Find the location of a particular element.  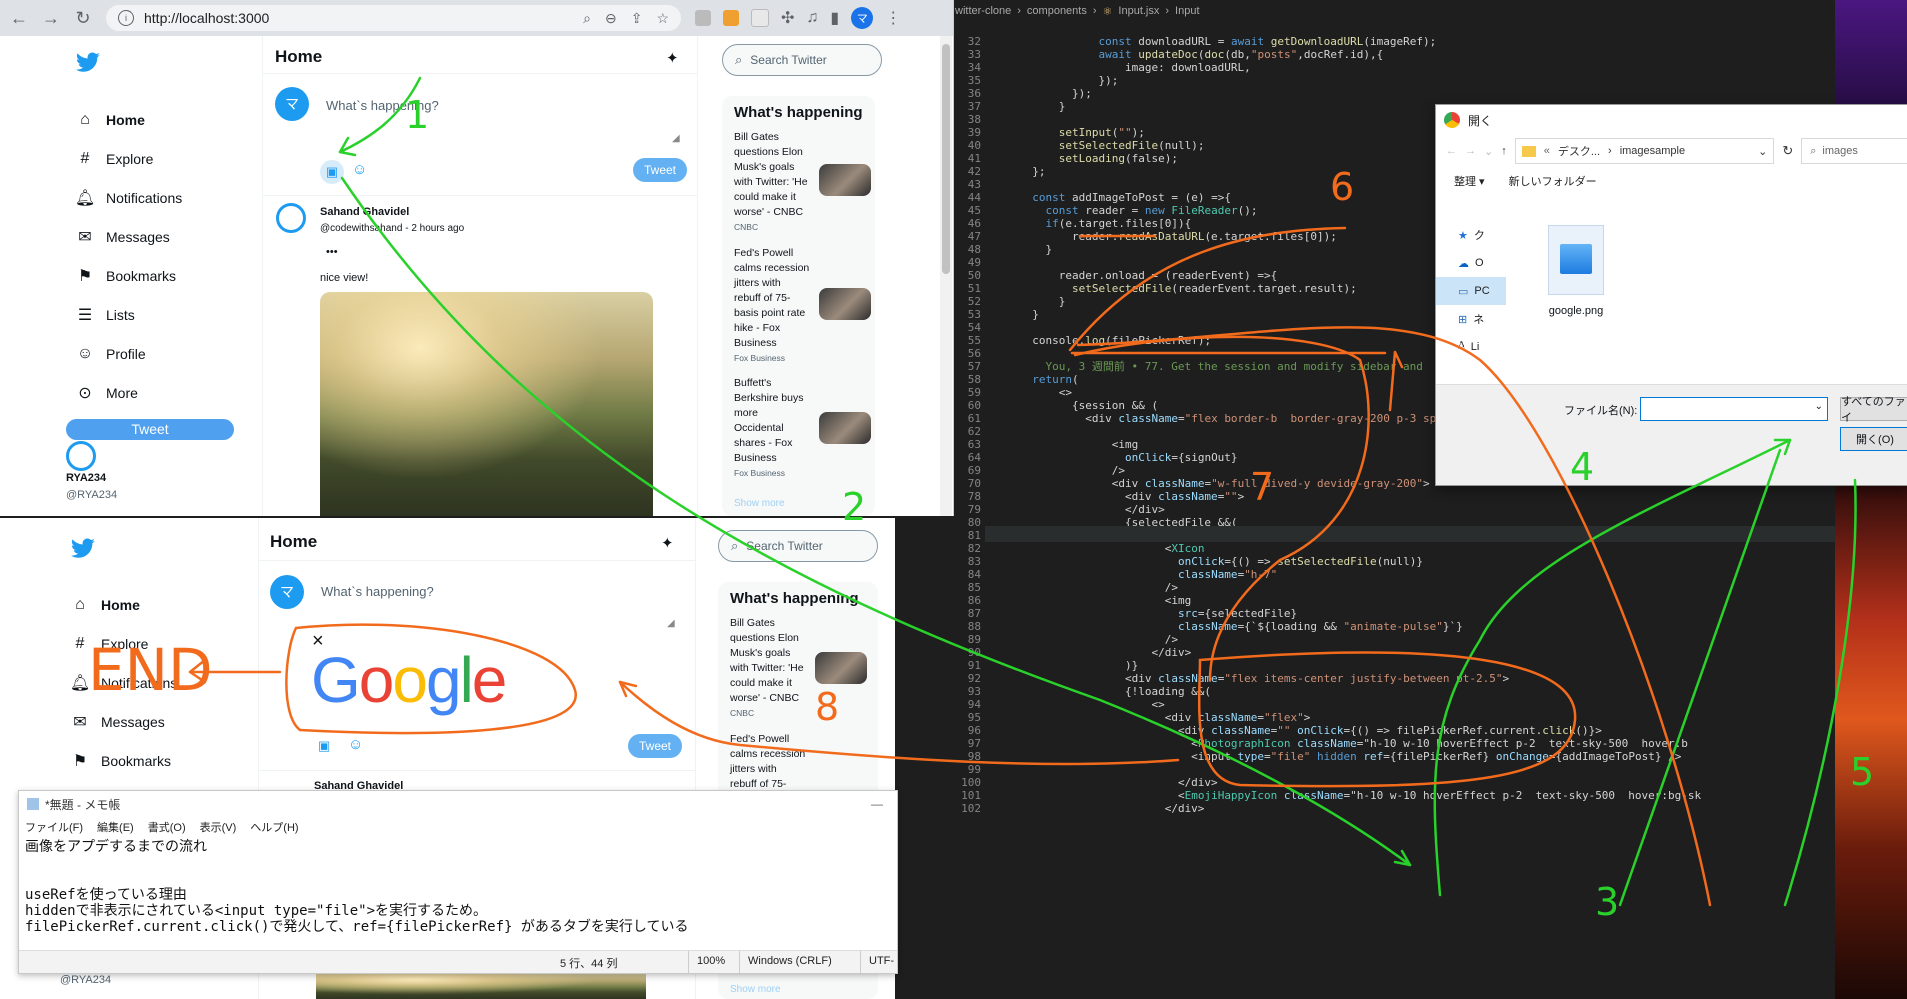

scrollbar is located at coordinates (946, 276).